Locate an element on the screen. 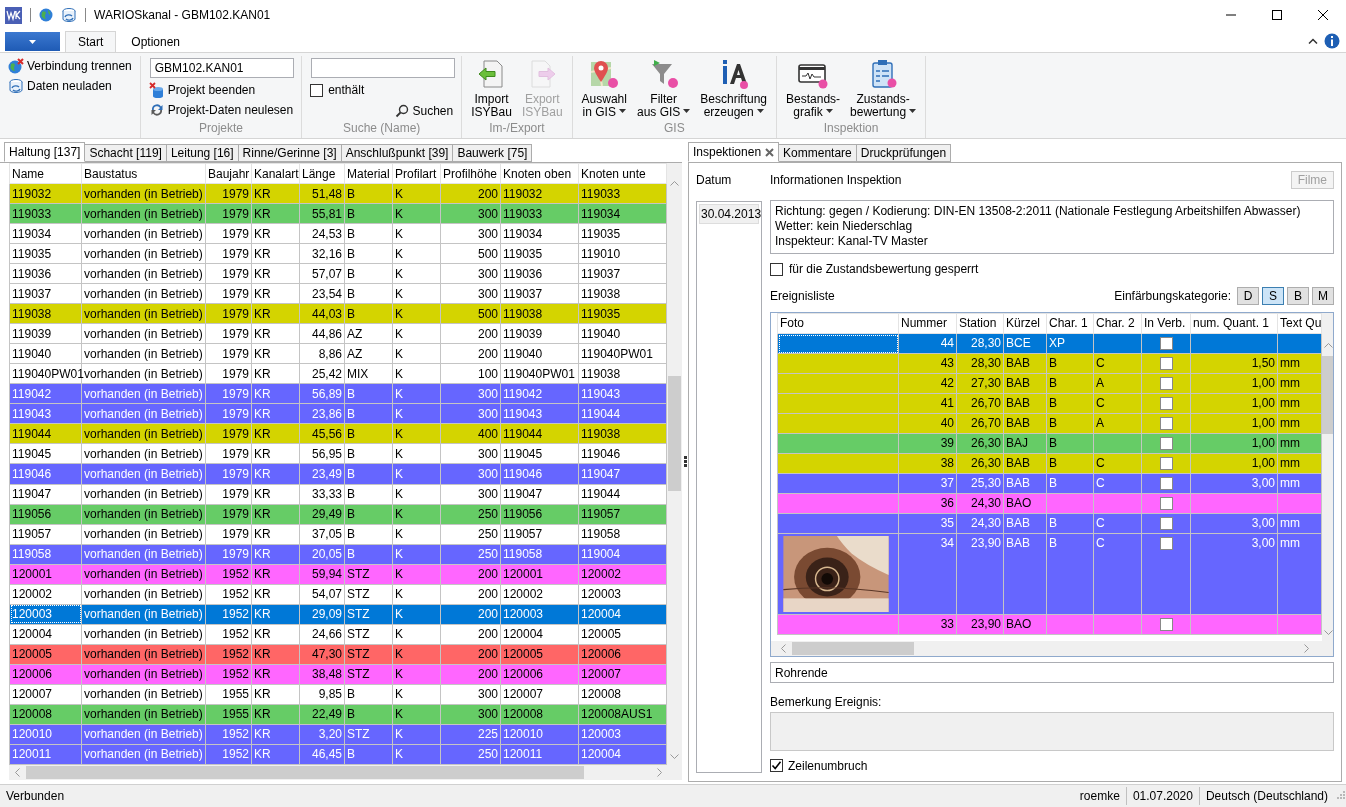  column-header: Kürzel is located at coordinates (1025, 323).